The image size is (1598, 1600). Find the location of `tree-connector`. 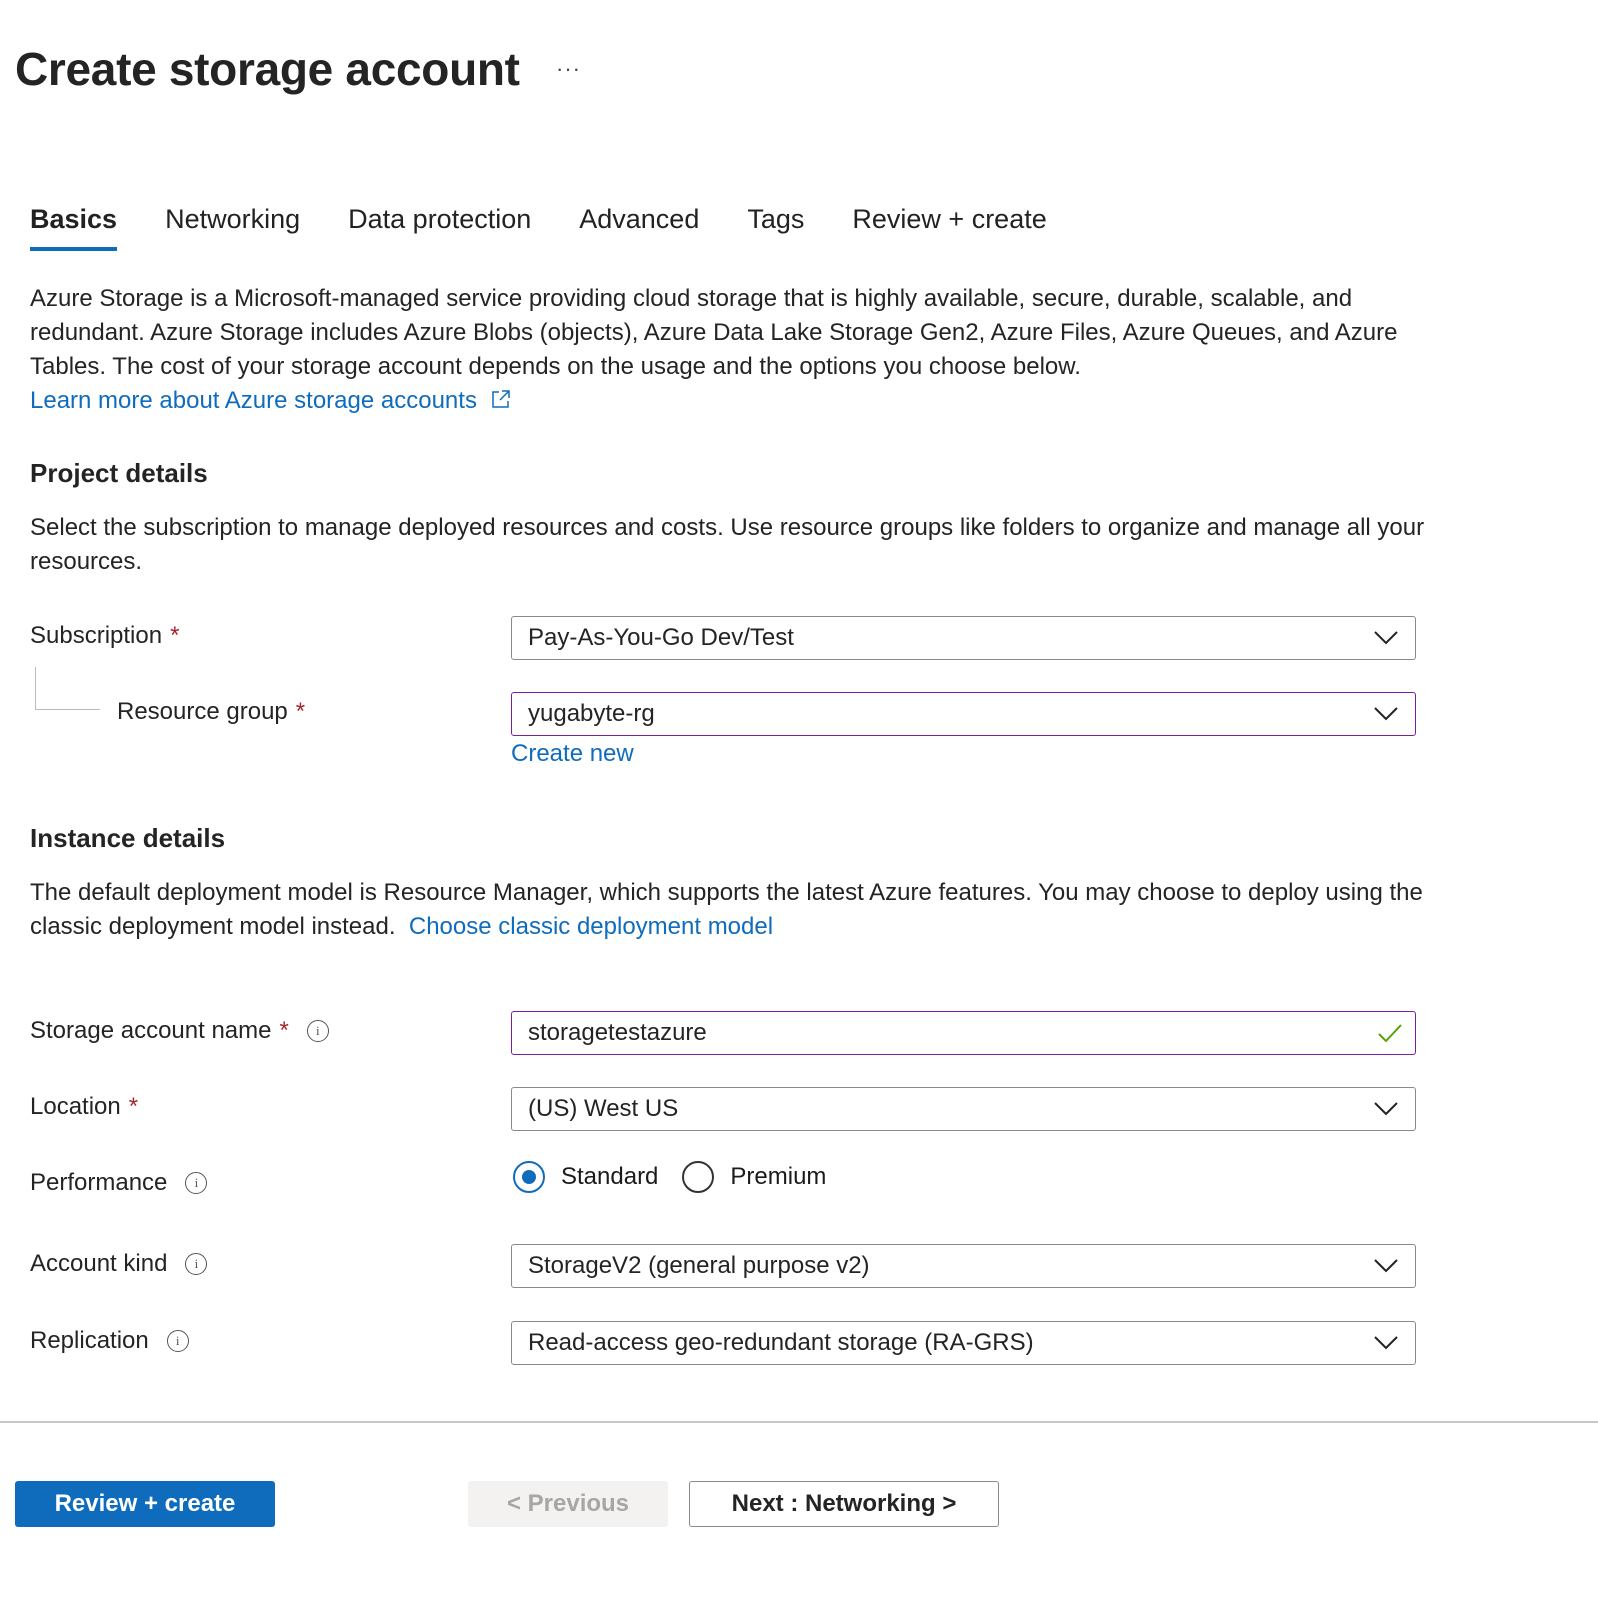

tree-connector is located at coordinates (67, 688).